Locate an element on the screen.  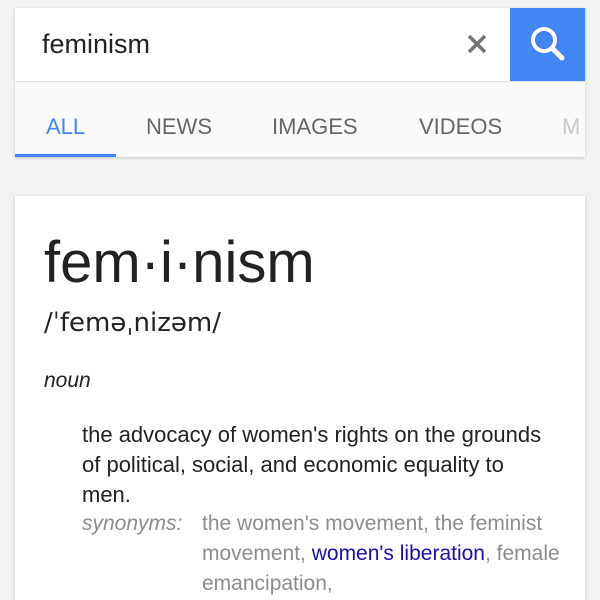
search-button is located at coordinates (547, 44).